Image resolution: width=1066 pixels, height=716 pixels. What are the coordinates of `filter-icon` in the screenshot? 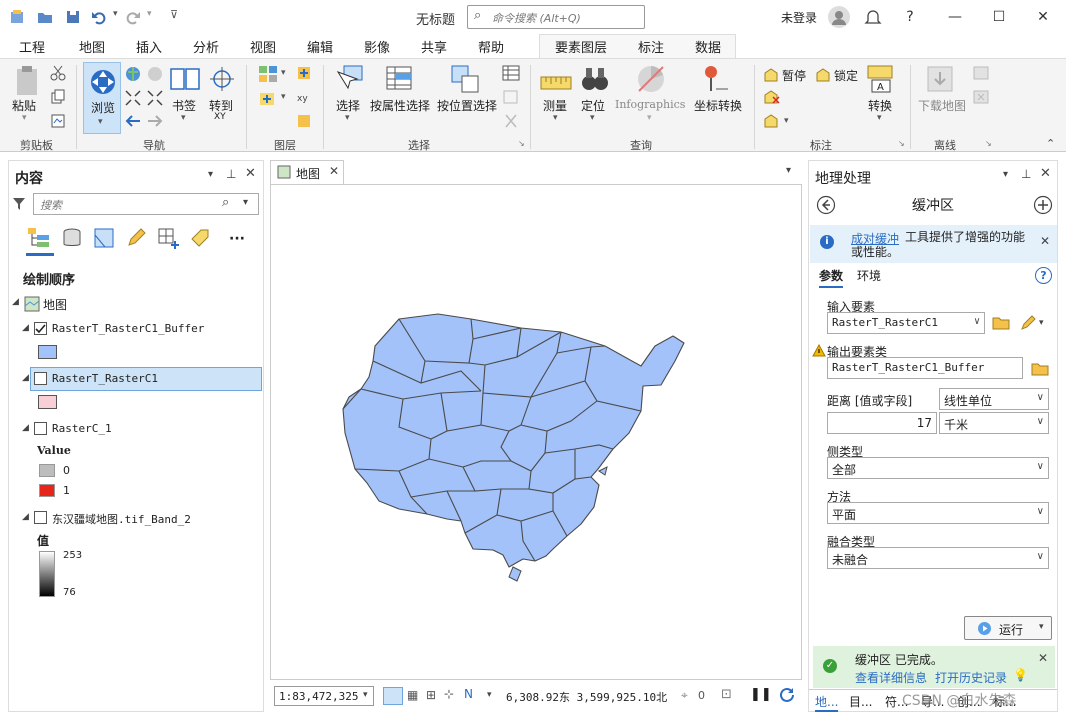 It's located at (19, 204).